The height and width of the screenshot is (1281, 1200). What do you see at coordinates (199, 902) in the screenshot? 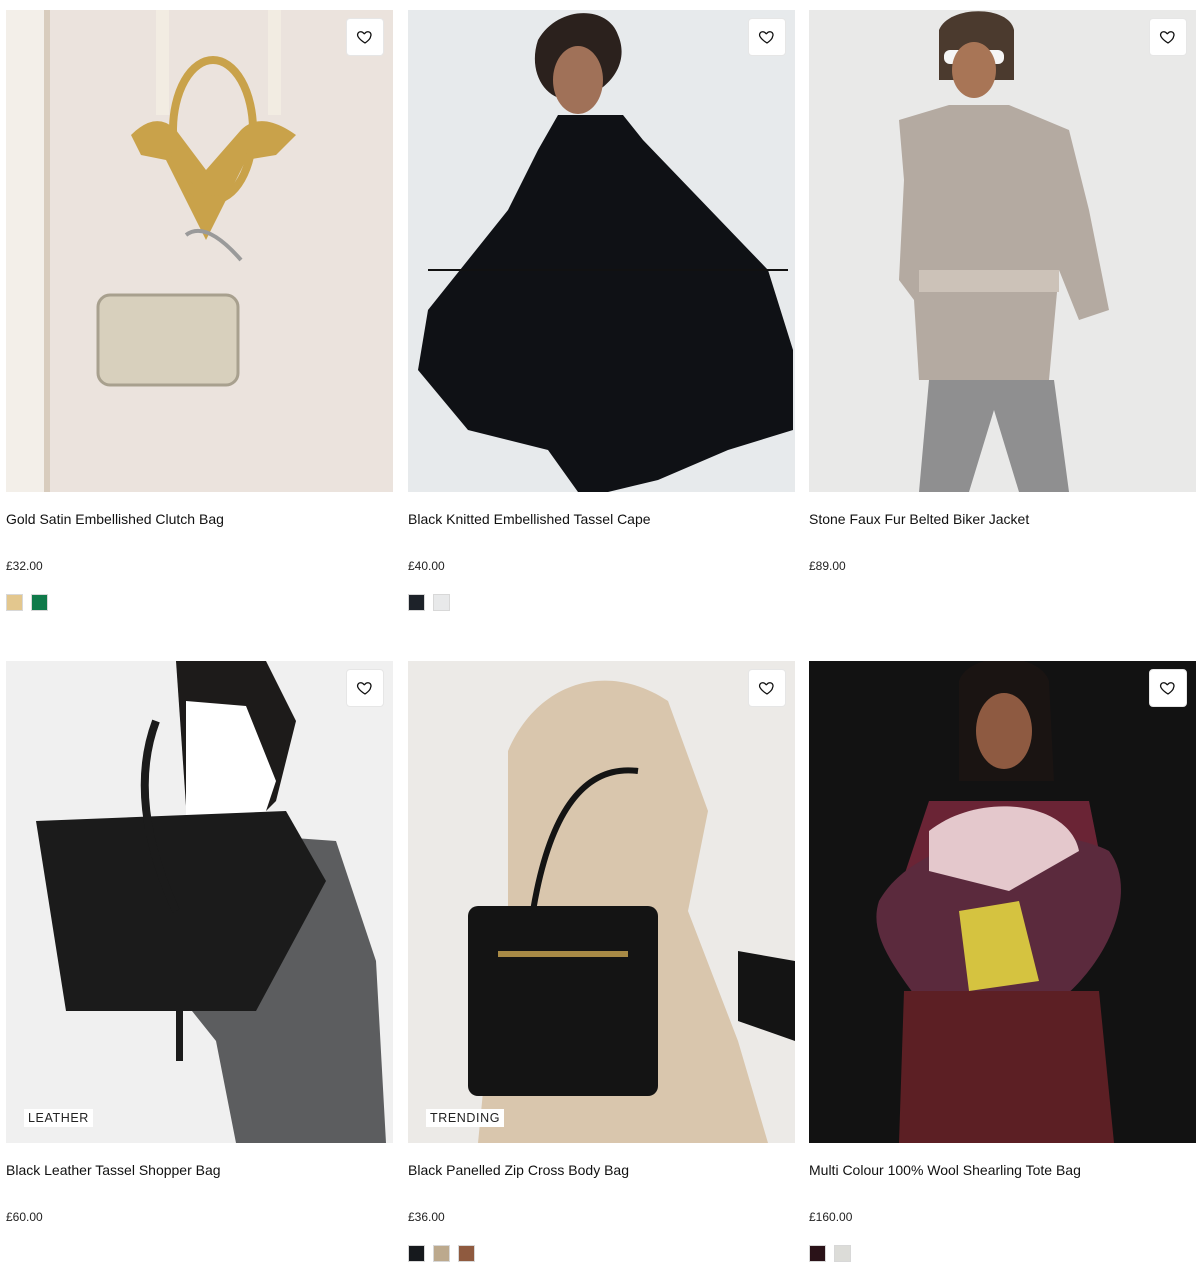
I see `product-image: LEATHER` at bounding box center [199, 902].